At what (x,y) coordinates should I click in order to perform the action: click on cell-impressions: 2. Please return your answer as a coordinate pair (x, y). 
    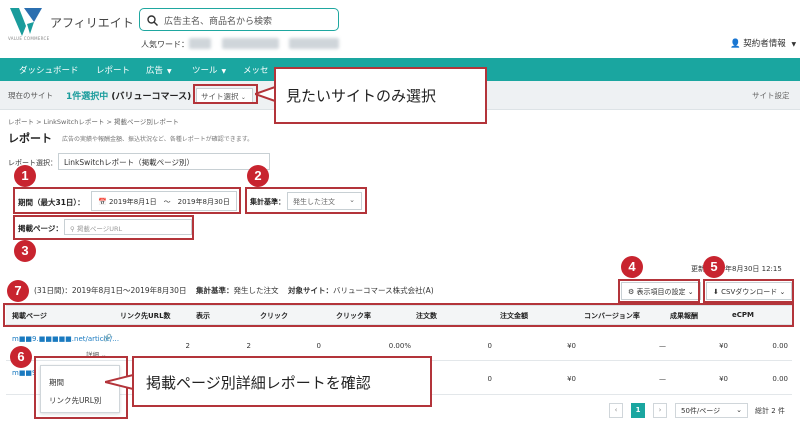
    Looking at the image, I should click on (248, 346).